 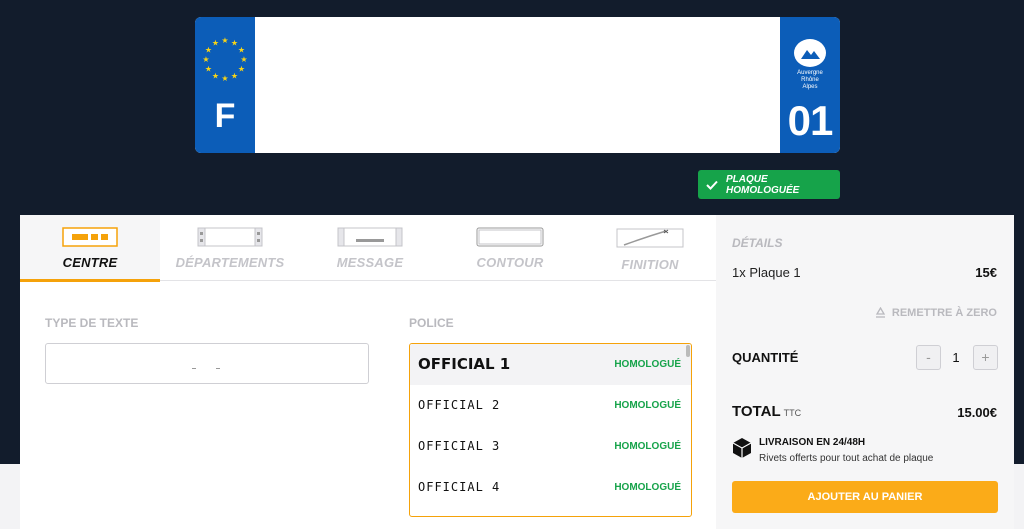 I want to click on add-to-cart-button: AJOUTER AU PANIER, so click(x=865, y=497).